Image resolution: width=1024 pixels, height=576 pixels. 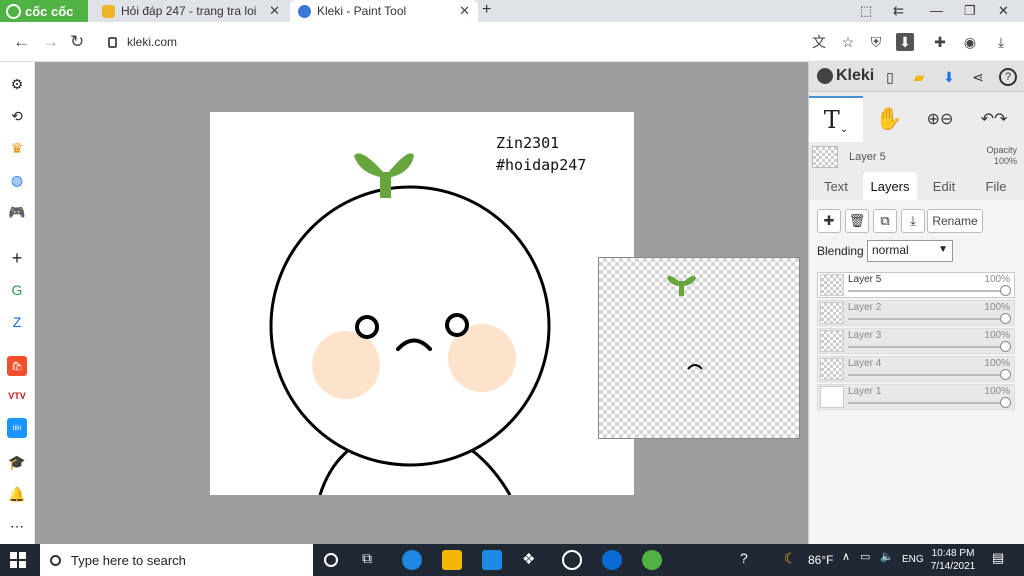 What do you see at coordinates (955, 221) in the screenshot?
I see `rename-button: Rename` at bounding box center [955, 221].